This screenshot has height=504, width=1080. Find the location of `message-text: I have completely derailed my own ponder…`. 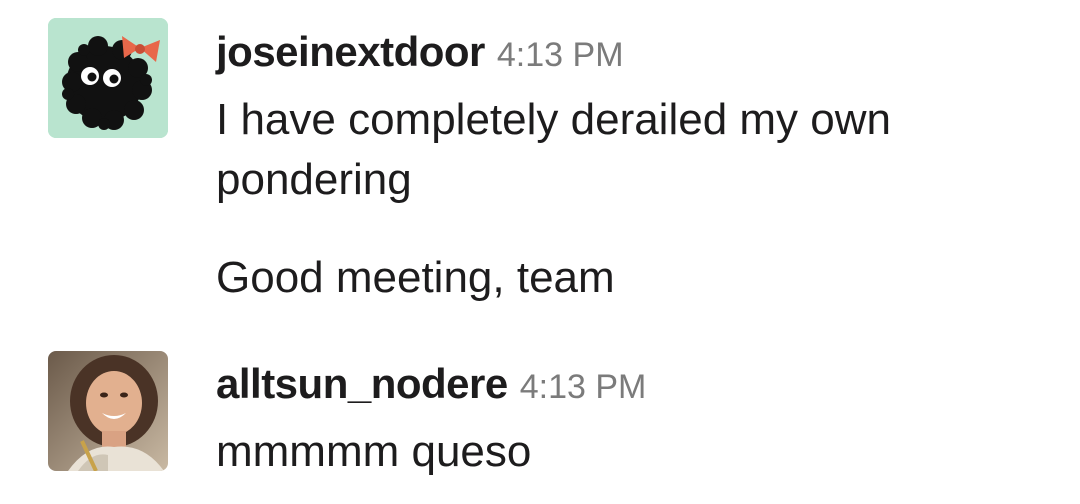

message-text: I have completely derailed my own ponder… is located at coordinates (553, 149).